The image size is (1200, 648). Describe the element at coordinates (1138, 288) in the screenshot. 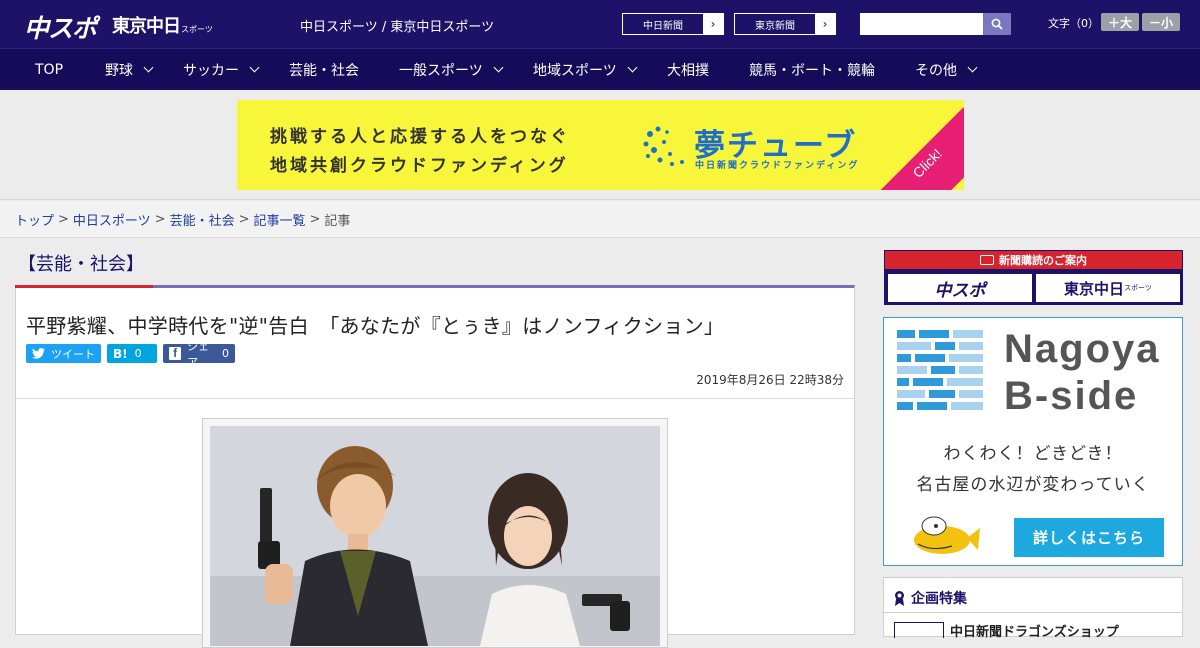

I see `subscribe-tokyo-chunichi-small: スポーツ` at that location.